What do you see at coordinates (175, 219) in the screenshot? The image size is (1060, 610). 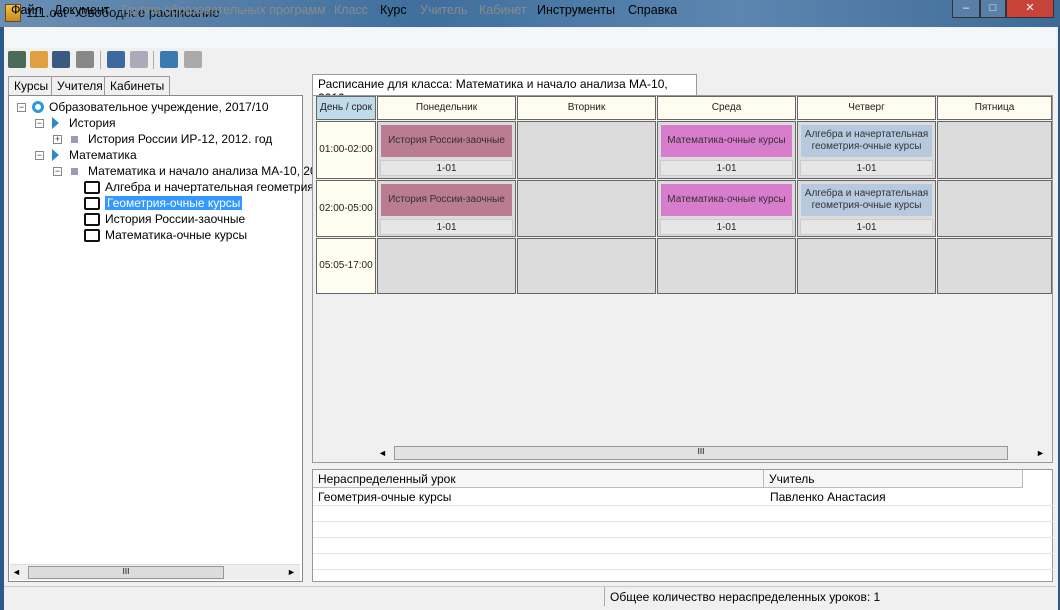 I see `tree-item: История России-заочные` at bounding box center [175, 219].